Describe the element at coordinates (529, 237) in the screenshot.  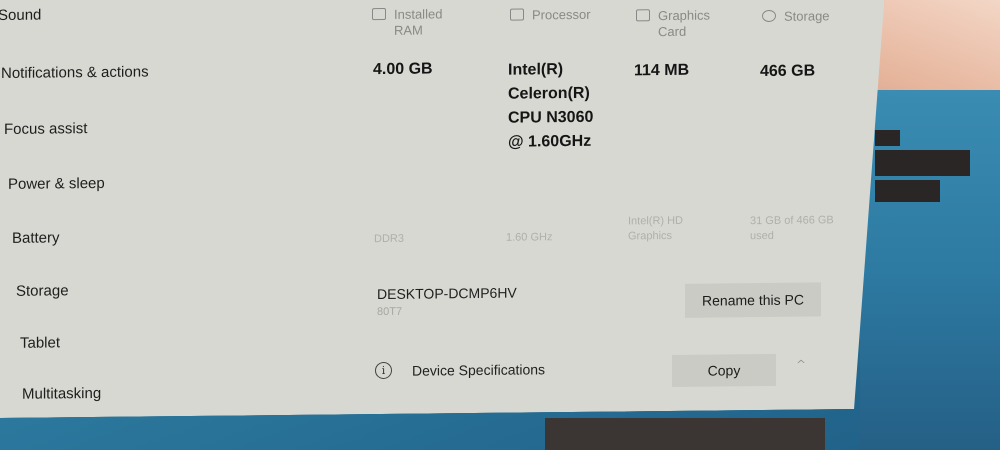
I see `spec-processor-speed: 1.60 GHz` at that location.